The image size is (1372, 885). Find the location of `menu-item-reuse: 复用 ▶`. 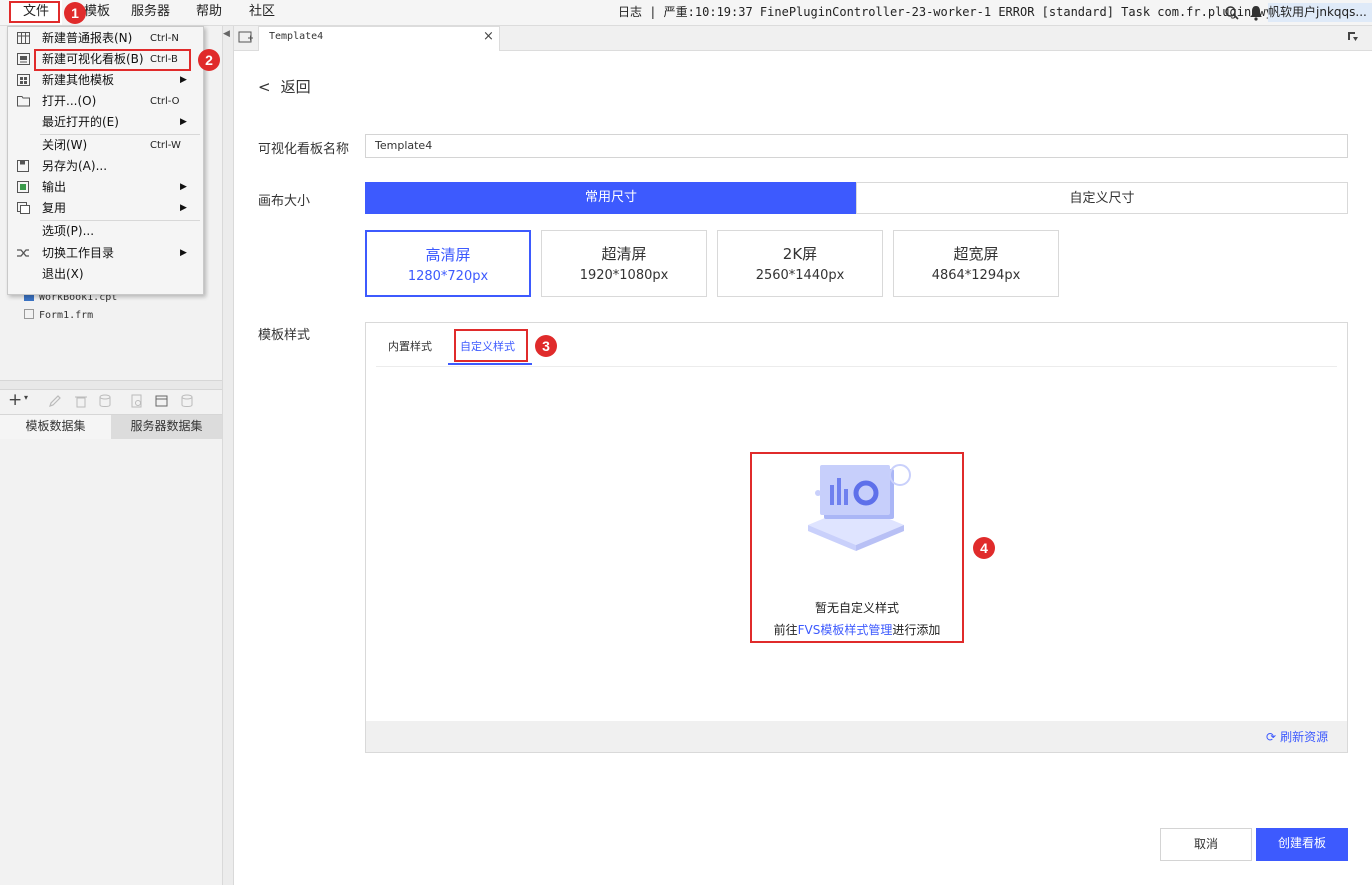

menu-item-reuse: 复用 ▶ is located at coordinates (105, 208).